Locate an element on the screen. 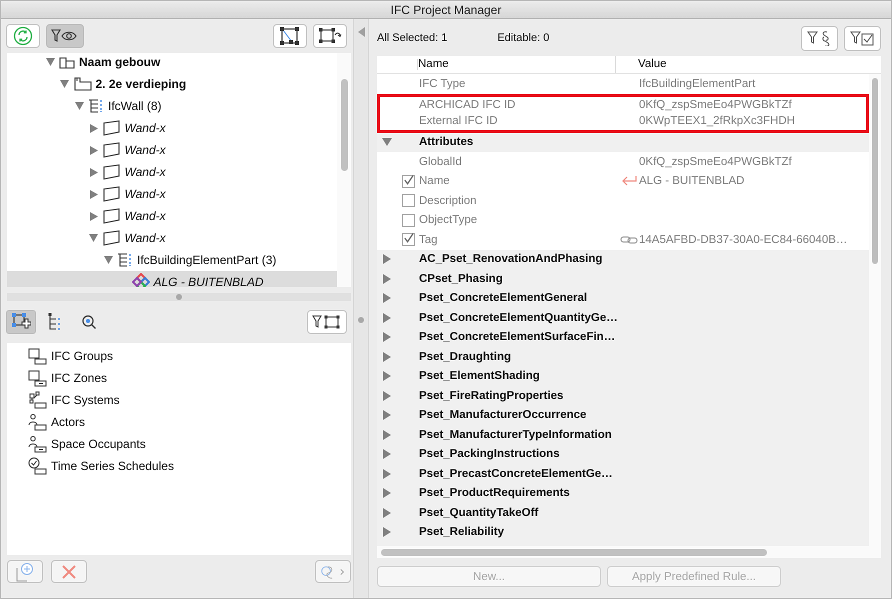  frame-arrow-button is located at coordinates (330, 36).